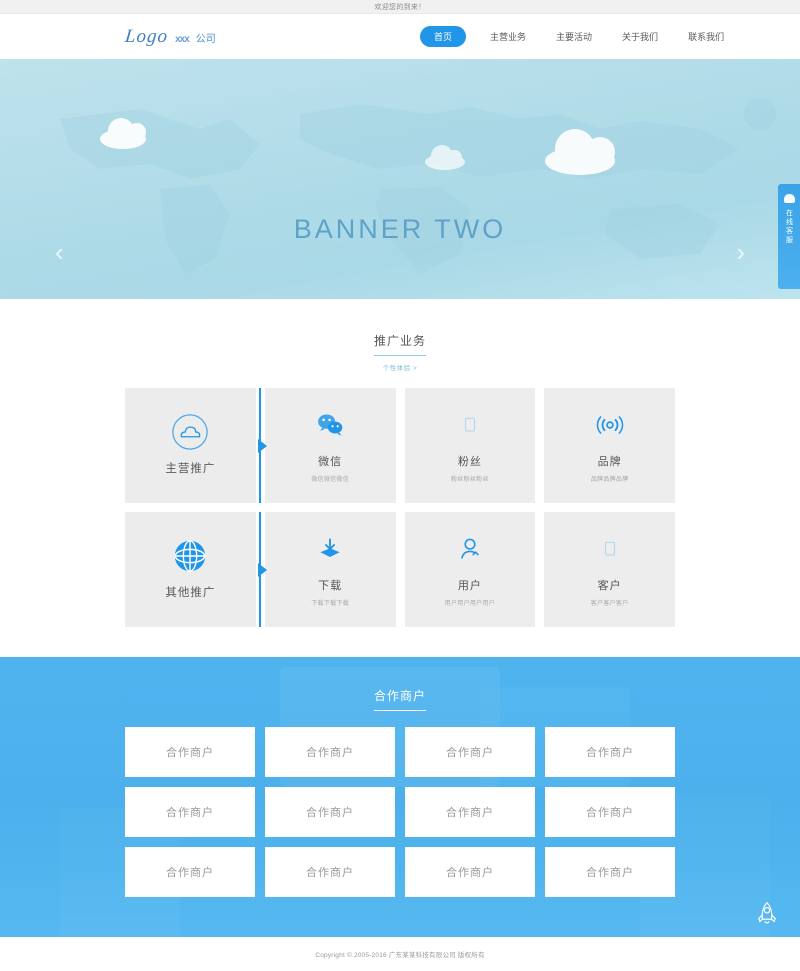  I want to click on fans-icon, so click(470, 425).